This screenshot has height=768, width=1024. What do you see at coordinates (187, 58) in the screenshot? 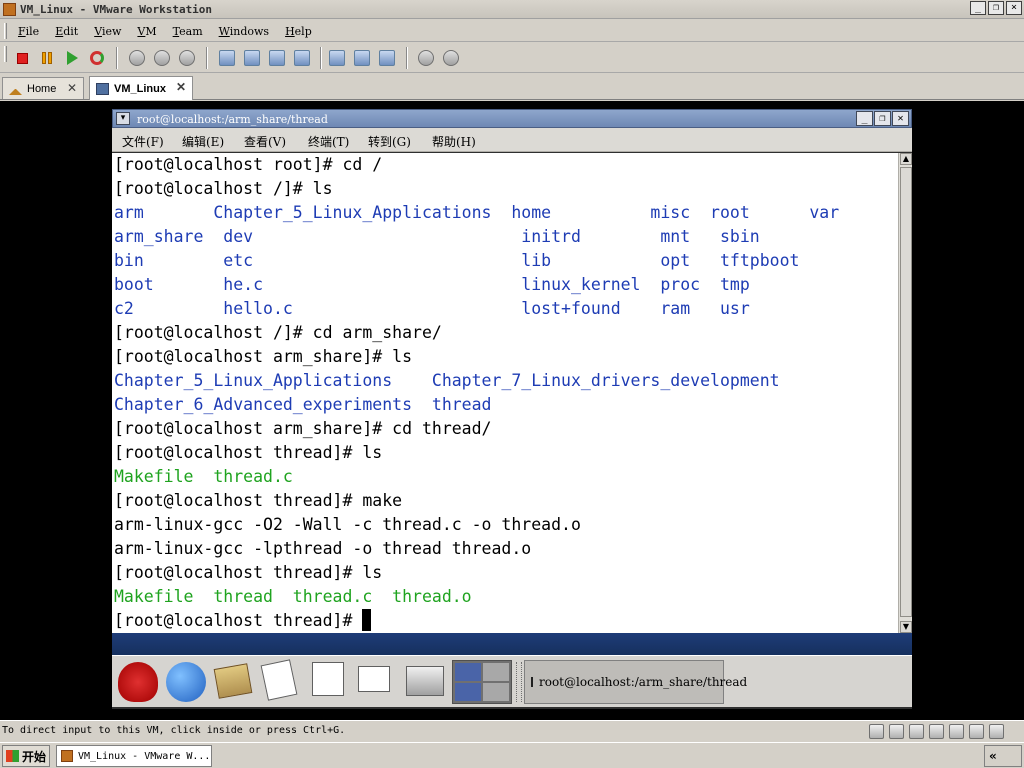
I see `snapshot-manager-button` at bounding box center [187, 58].